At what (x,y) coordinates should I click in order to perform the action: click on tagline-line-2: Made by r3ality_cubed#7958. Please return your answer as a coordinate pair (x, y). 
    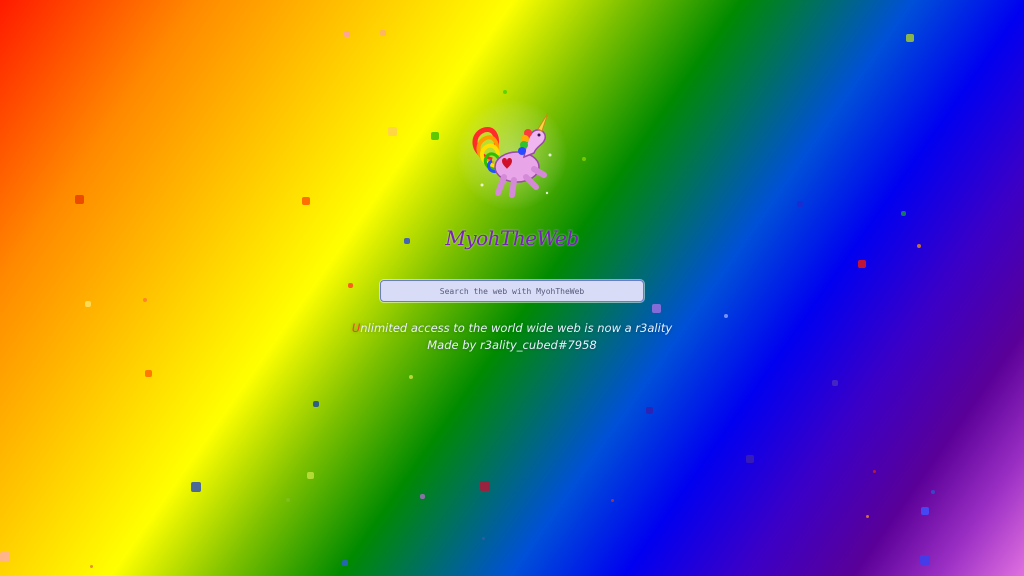
    Looking at the image, I should click on (512, 345).